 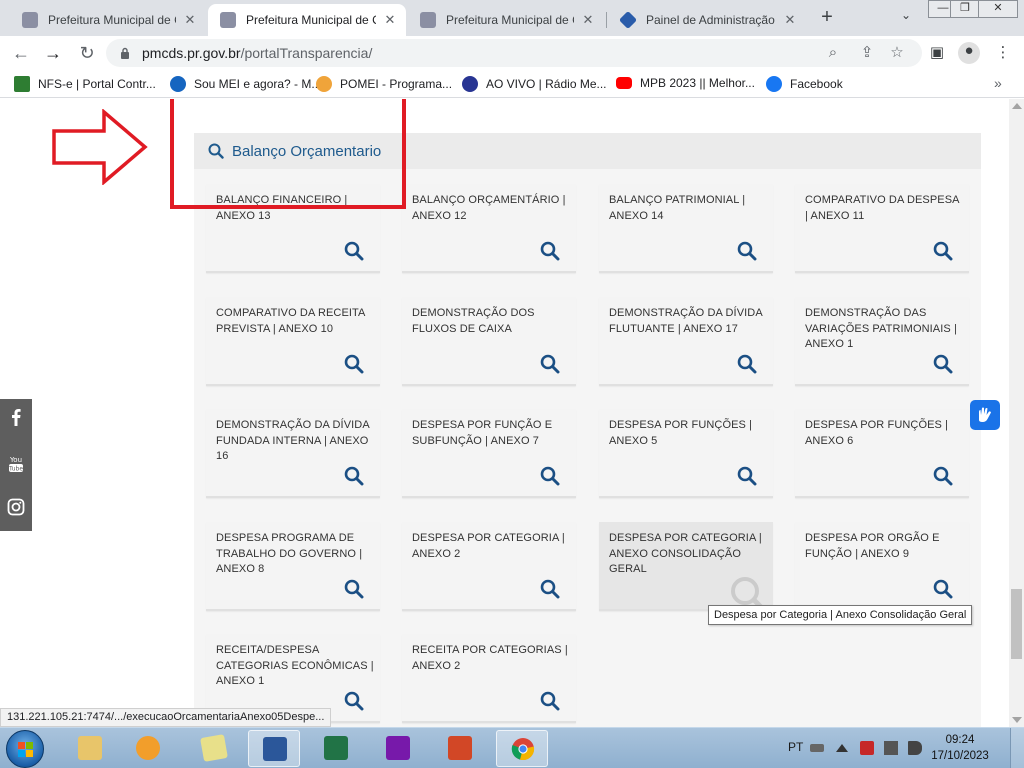 I want to click on accessibility-vlibras-button, so click(x=985, y=415).